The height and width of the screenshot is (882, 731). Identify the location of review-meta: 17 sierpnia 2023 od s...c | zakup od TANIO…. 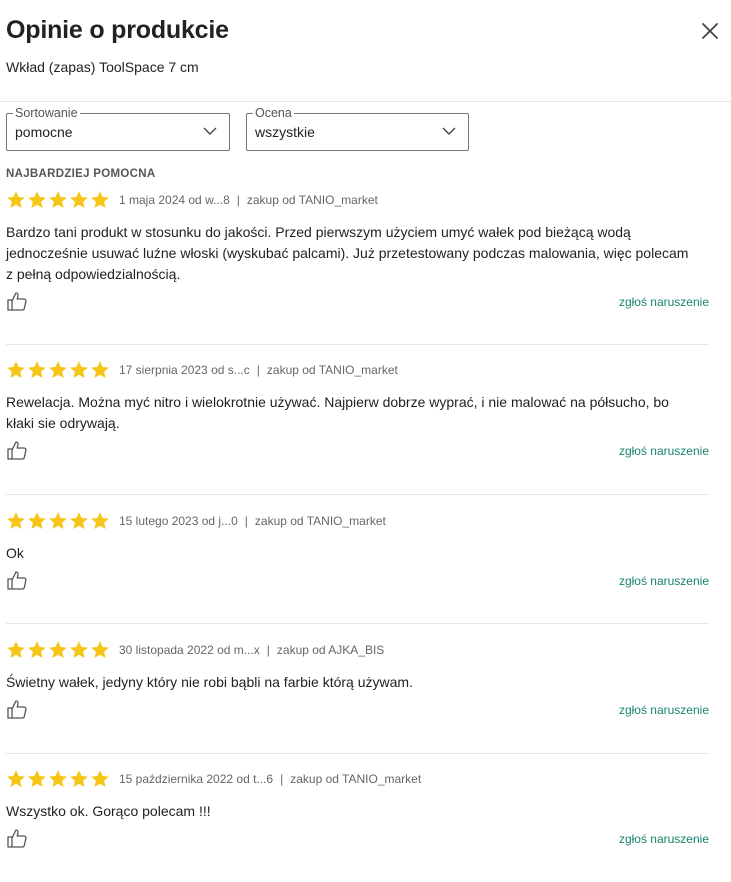
(357, 370).